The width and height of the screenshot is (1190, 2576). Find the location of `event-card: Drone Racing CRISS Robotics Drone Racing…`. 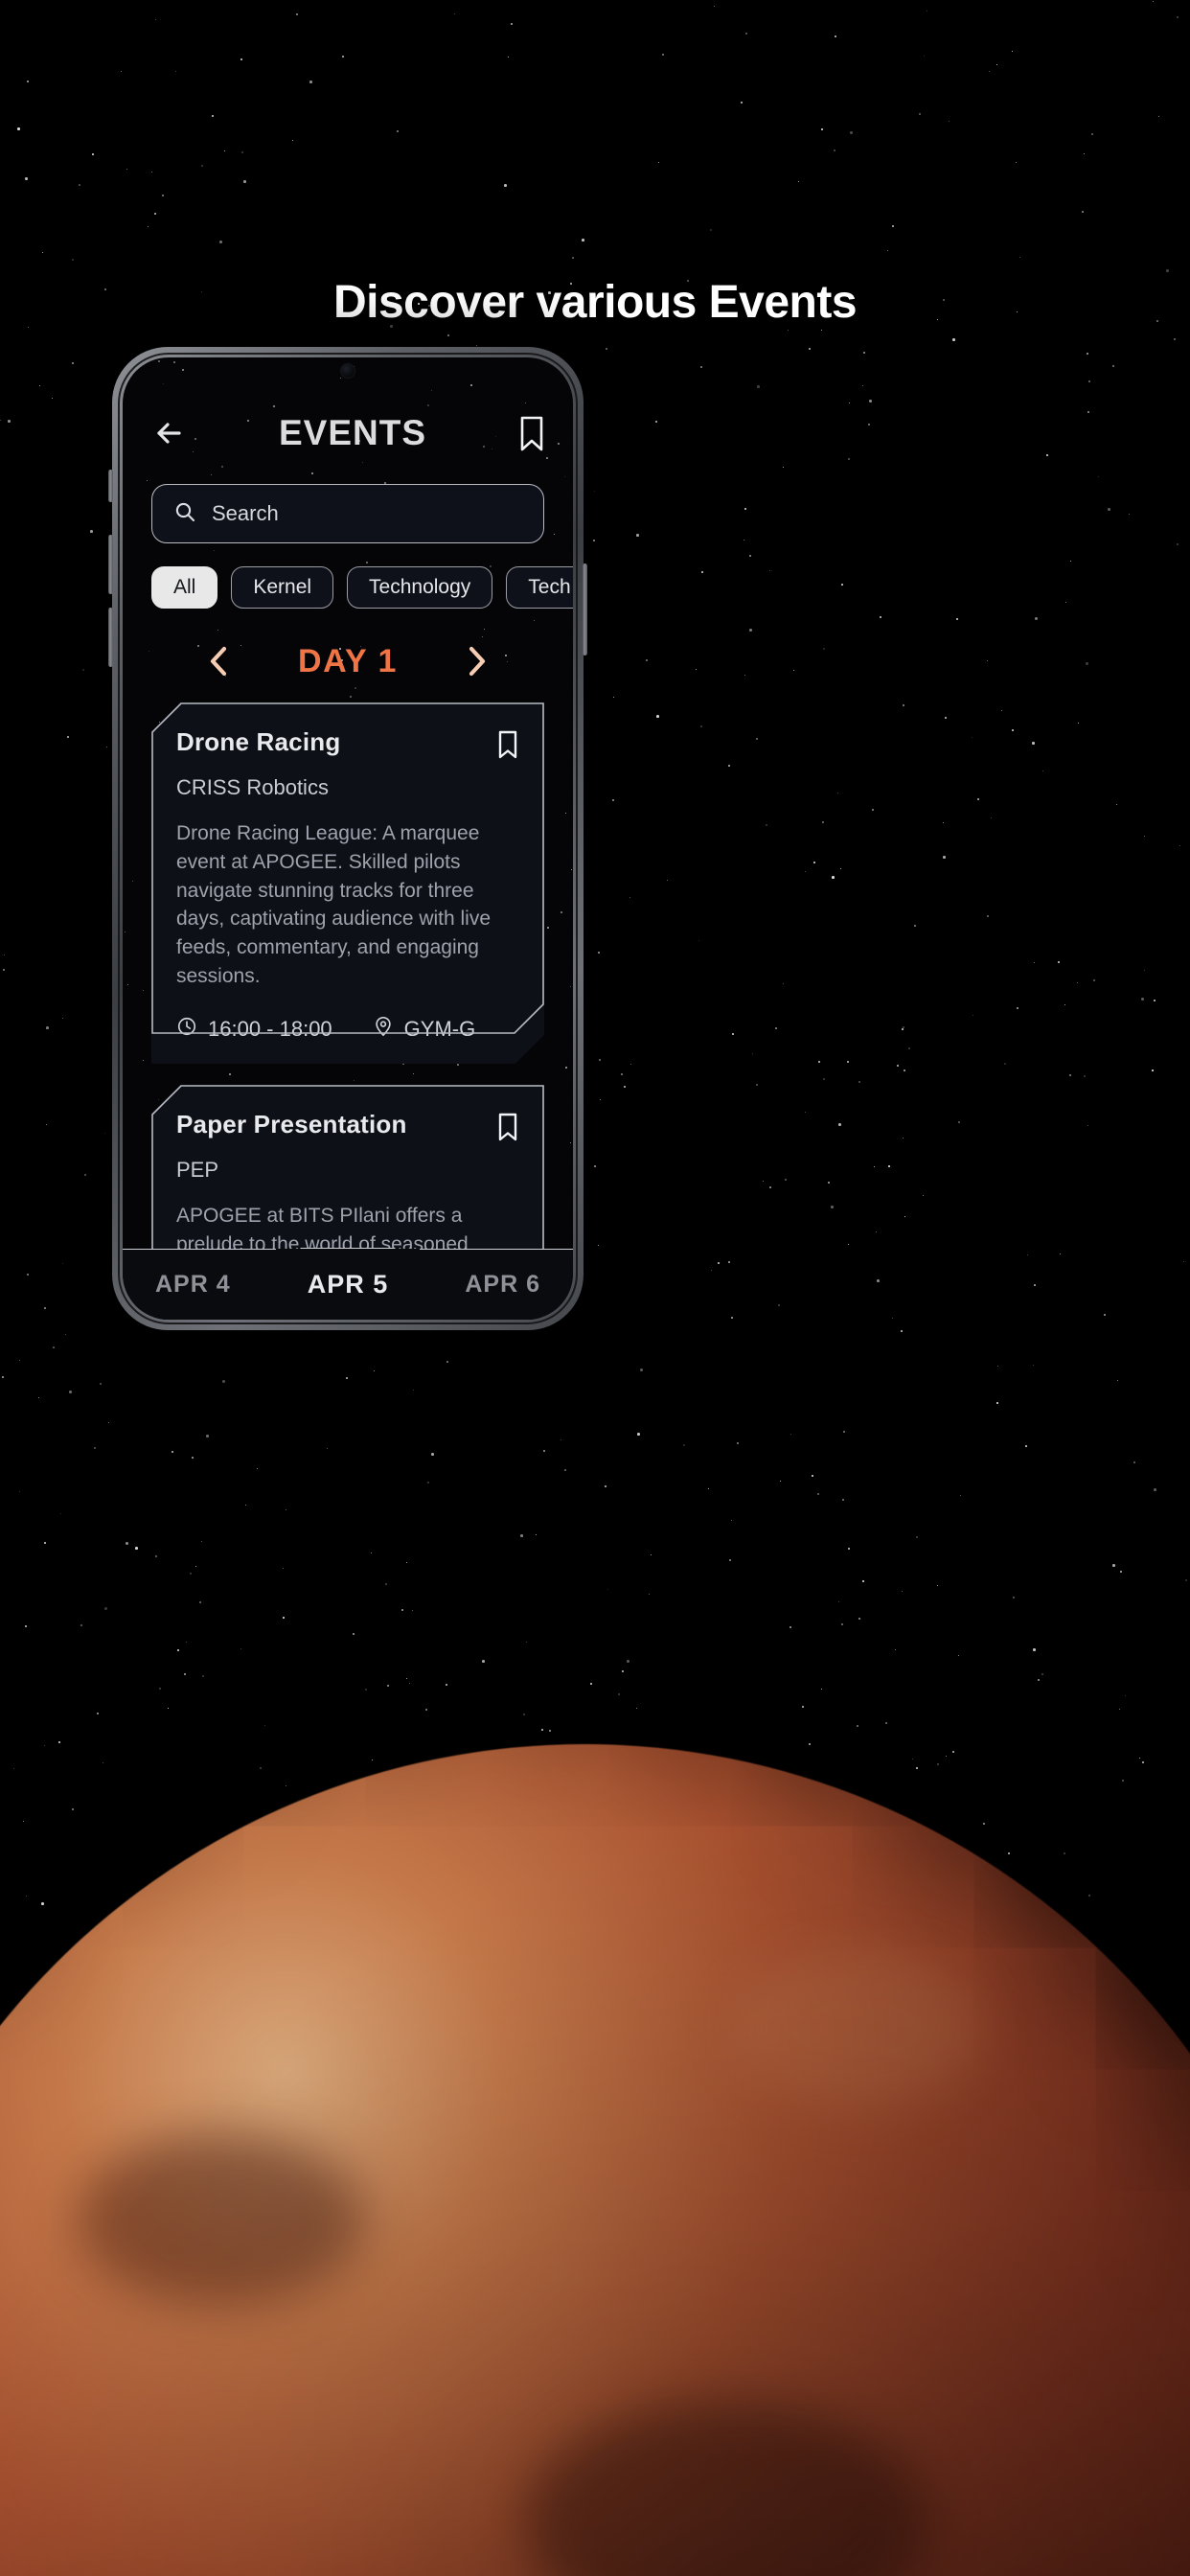

event-card: Drone Racing CRISS Robotics Drone Racing… is located at coordinates (348, 883).